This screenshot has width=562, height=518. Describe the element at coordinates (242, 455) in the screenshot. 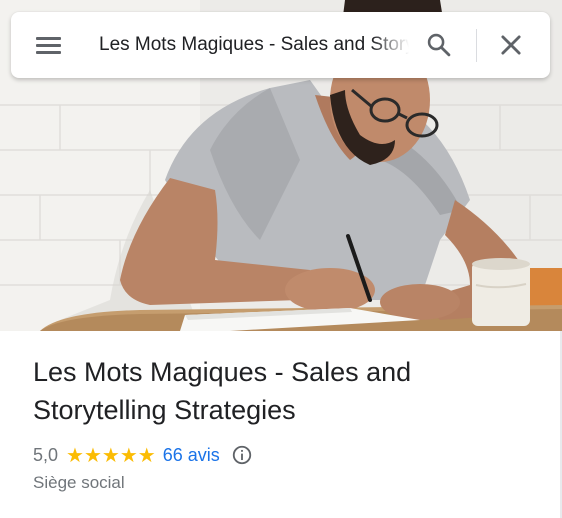

I see `info-icon` at that location.